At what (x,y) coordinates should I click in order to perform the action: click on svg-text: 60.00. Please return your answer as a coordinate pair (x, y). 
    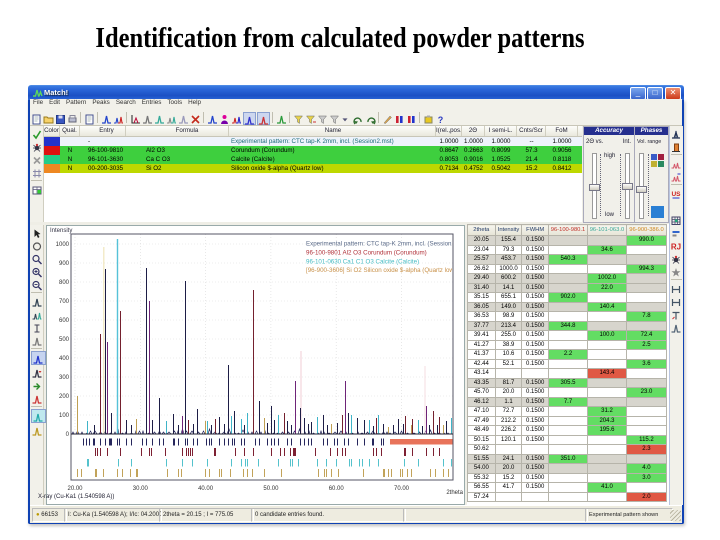
    Looking at the image, I should click on (337, 489).